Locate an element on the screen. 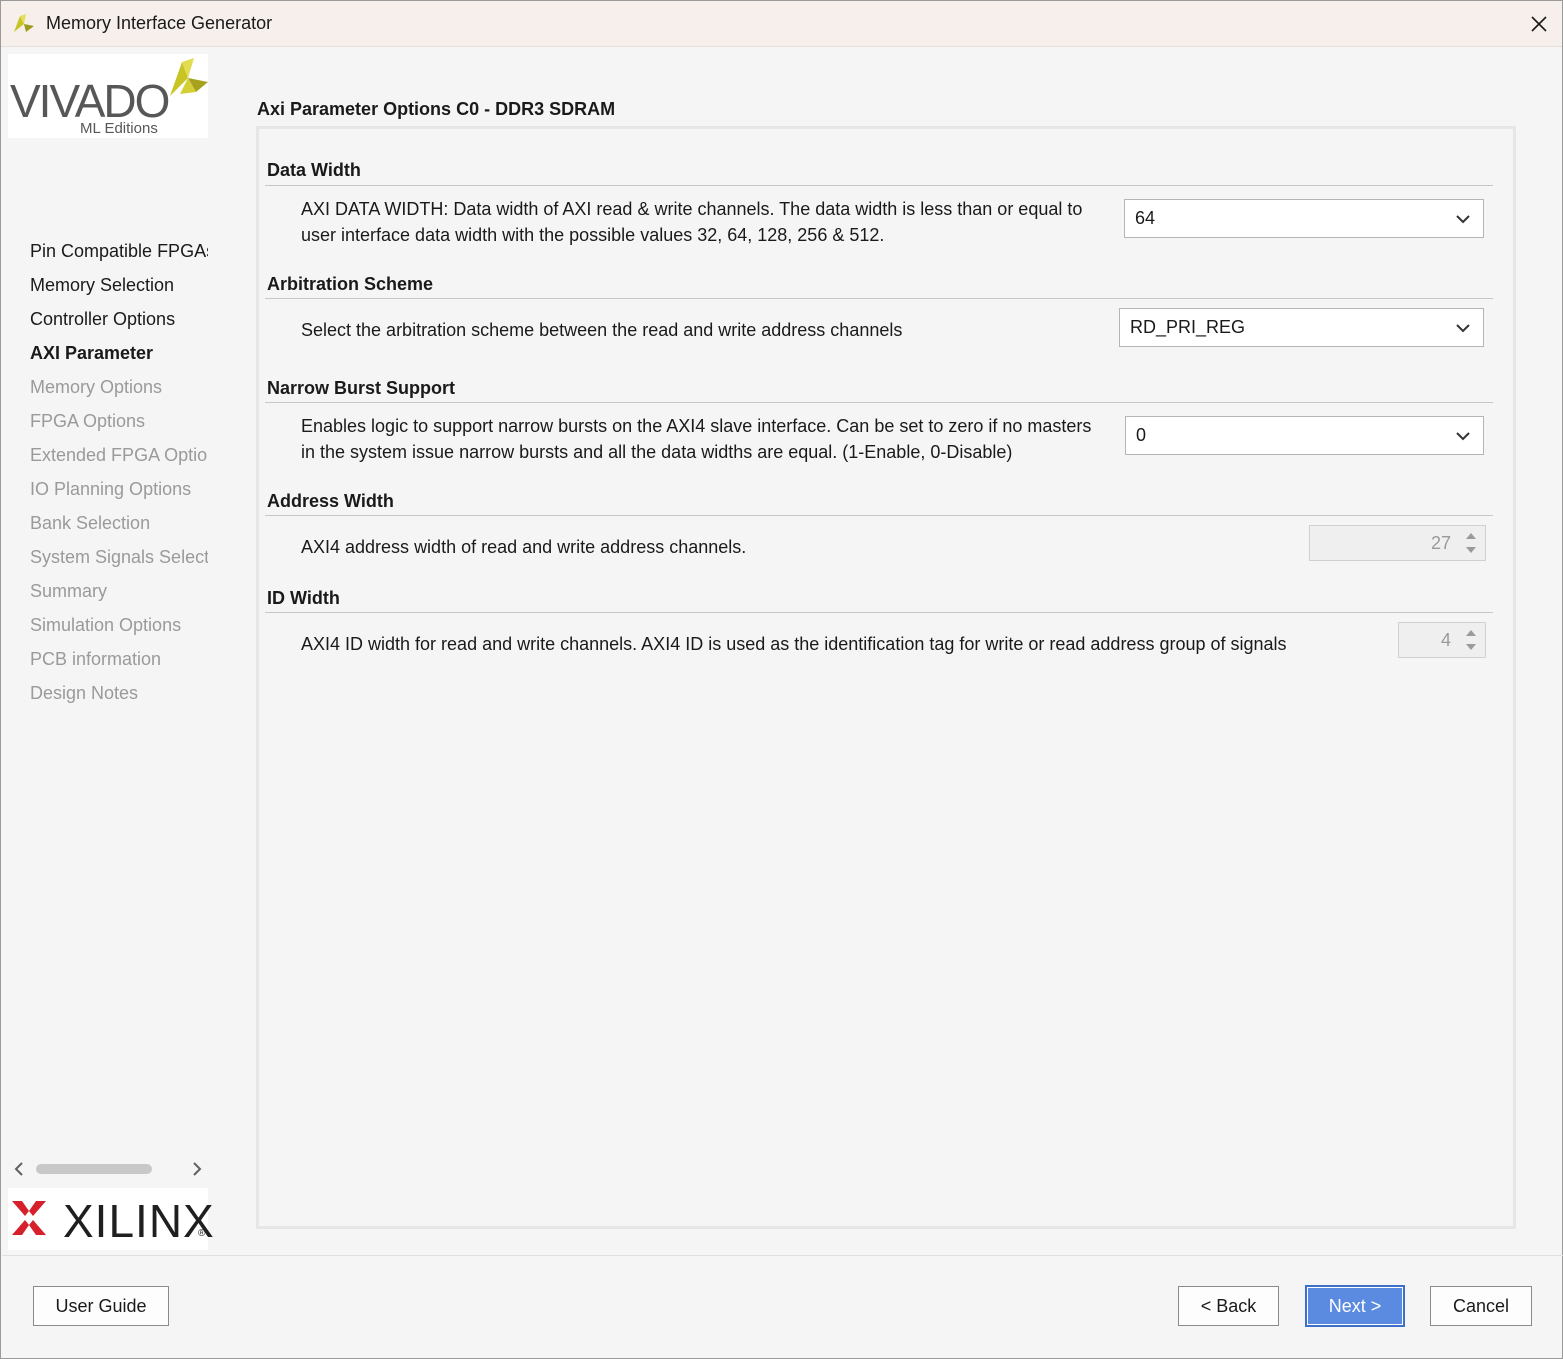 The width and height of the screenshot is (1563, 1359). scroll-left-icon is located at coordinates (19, 1169).